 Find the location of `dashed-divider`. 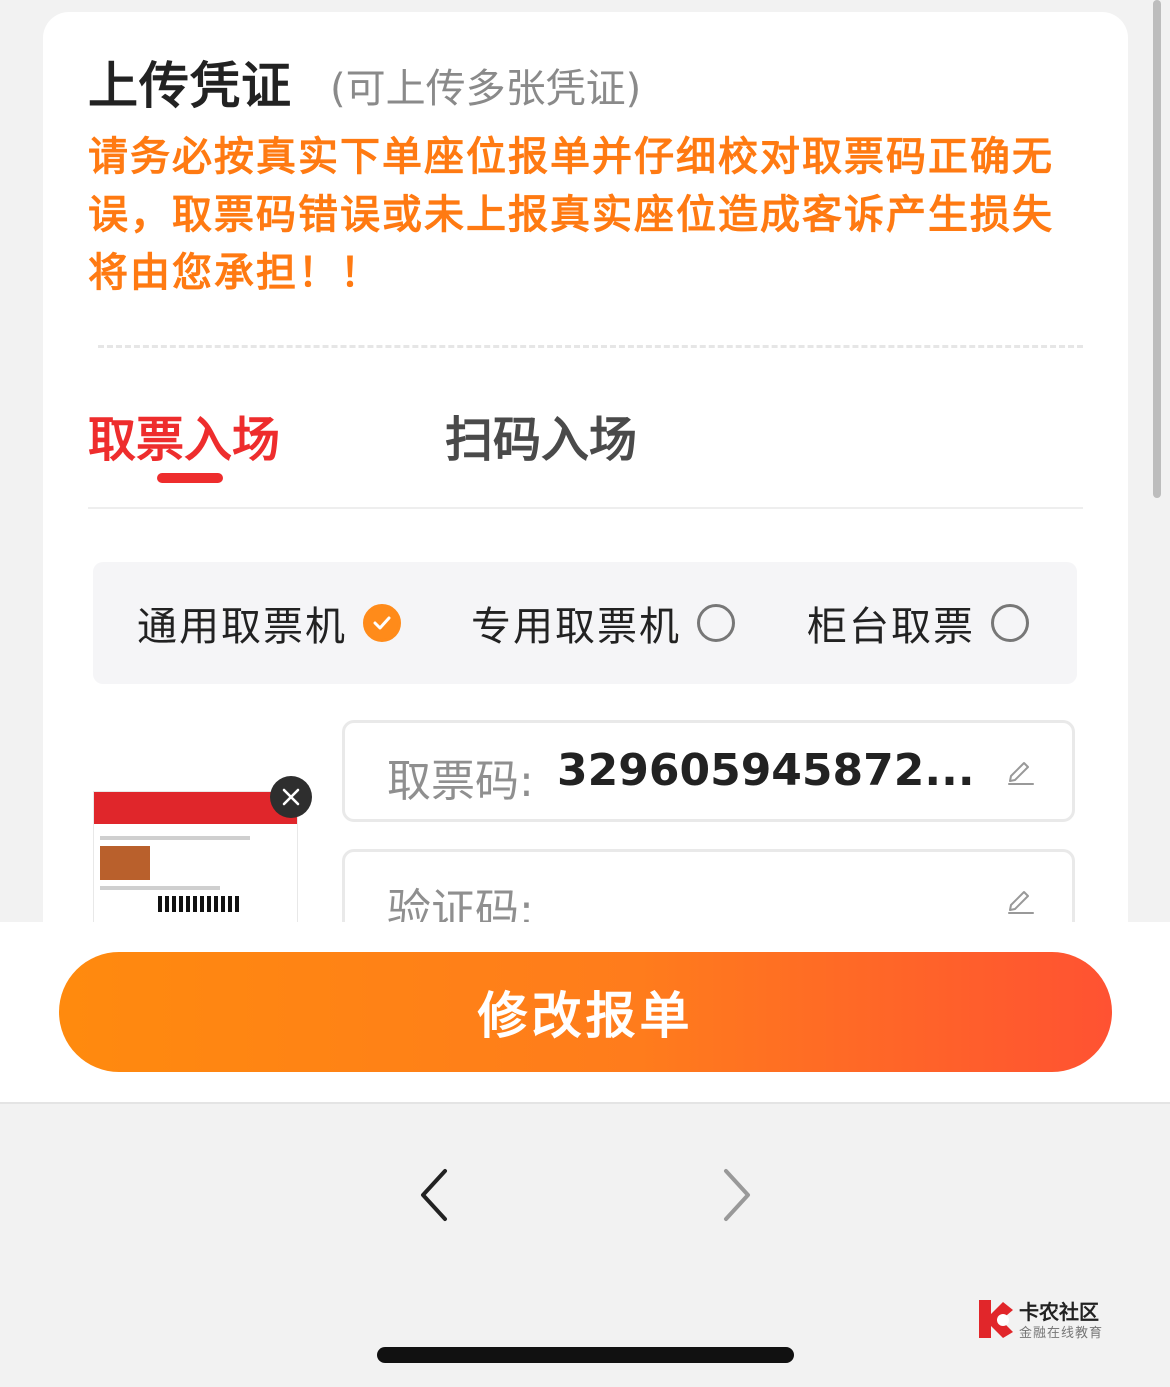

dashed-divider is located at coordinates (590, 346).